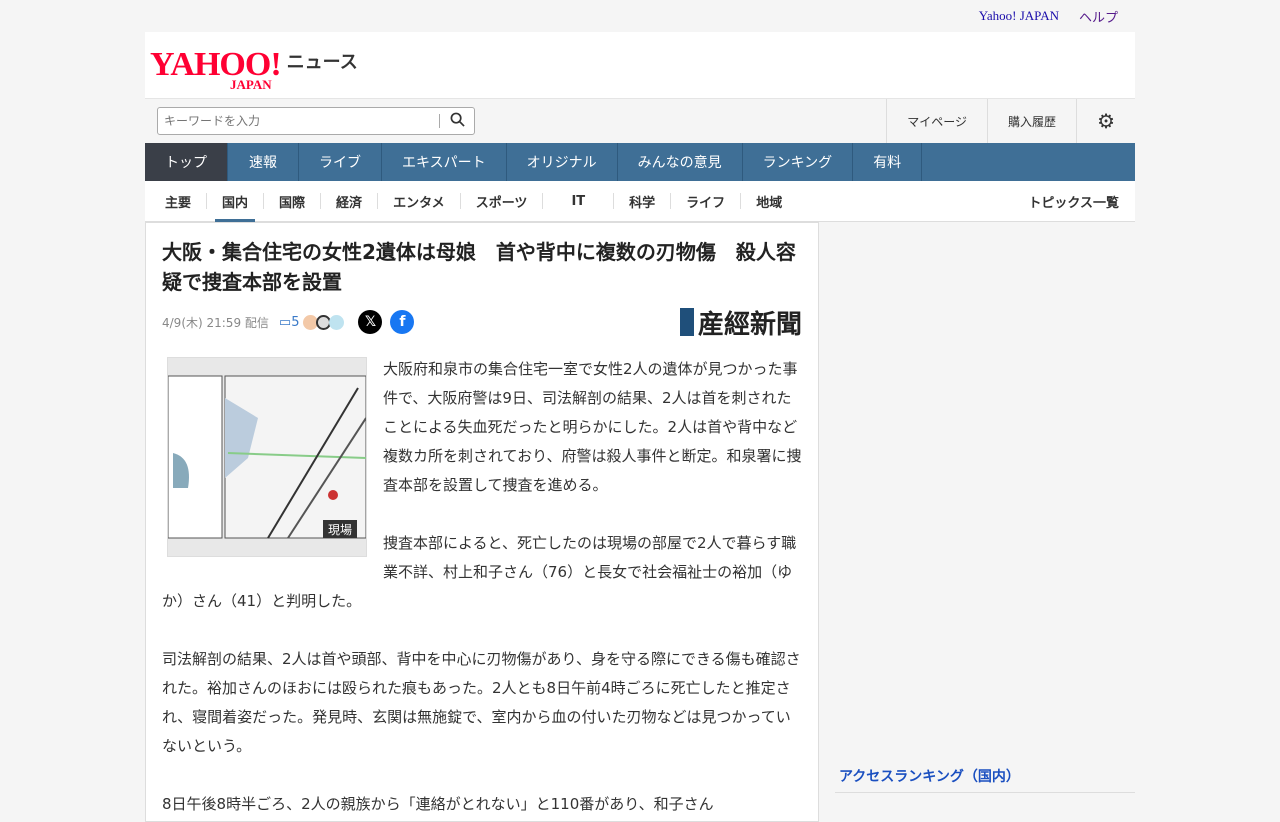 The image size is (1280, 822). I want to click on map-image: 現場, so click(267, 457).